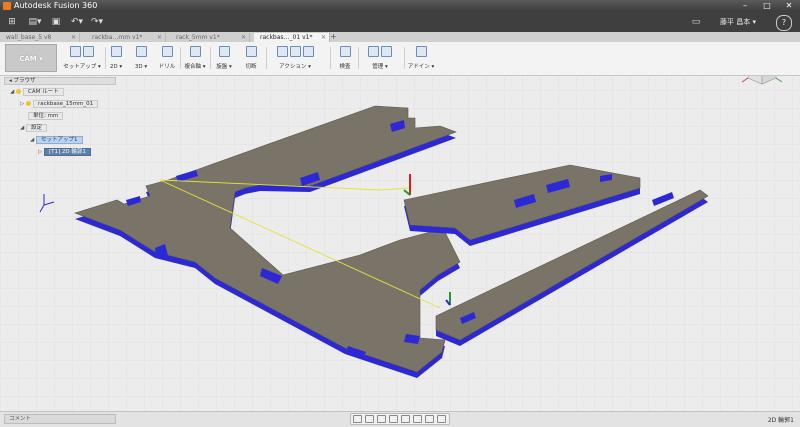 This screenshot has width=800, height=427. What do you see at coordinates (66, 104) in the screenshot?
I see `tree-node-label: rackbase_15mm_01` at bounding box center [66, 104].